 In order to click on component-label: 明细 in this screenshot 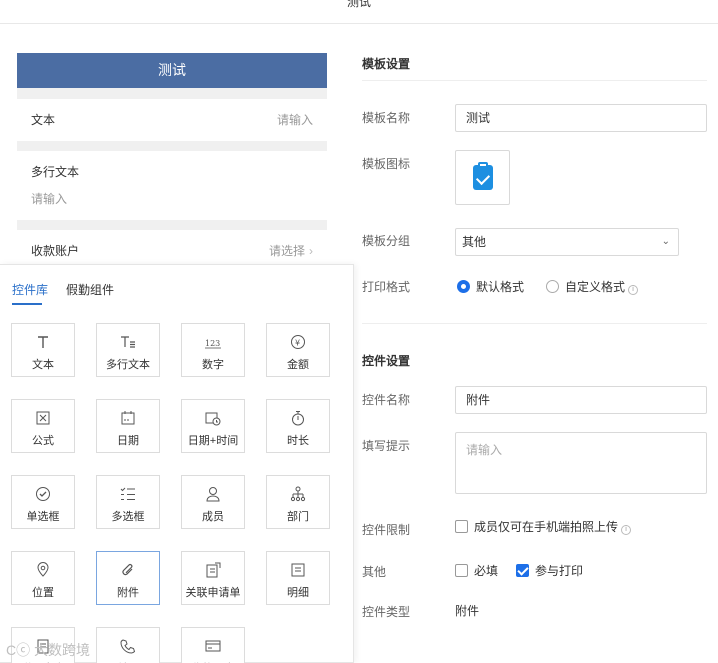, I will do `click(298, 593)`.